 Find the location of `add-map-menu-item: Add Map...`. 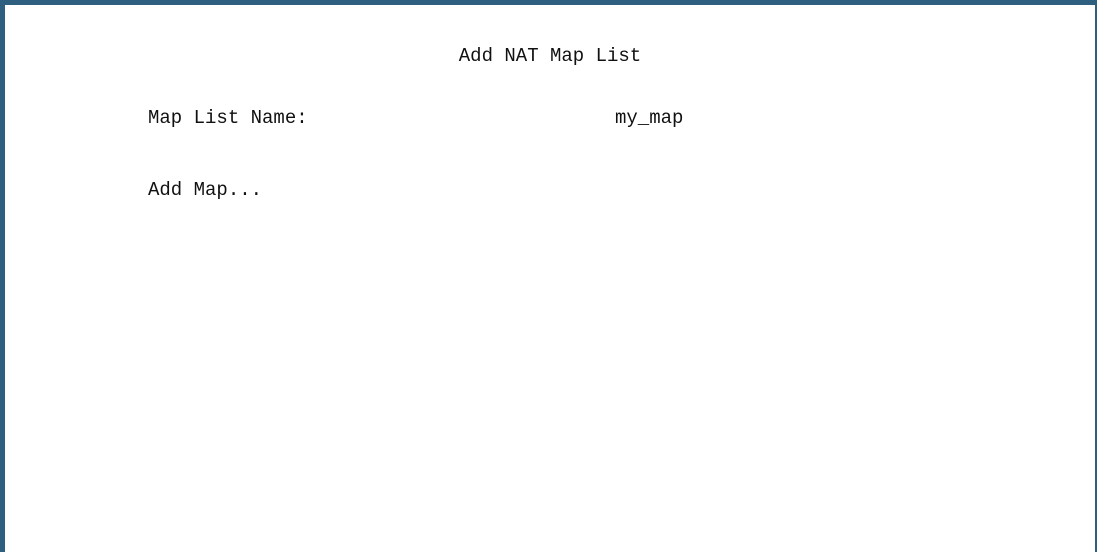

add-map-menu-item: Add Map... is located at coordinates (205, 190).